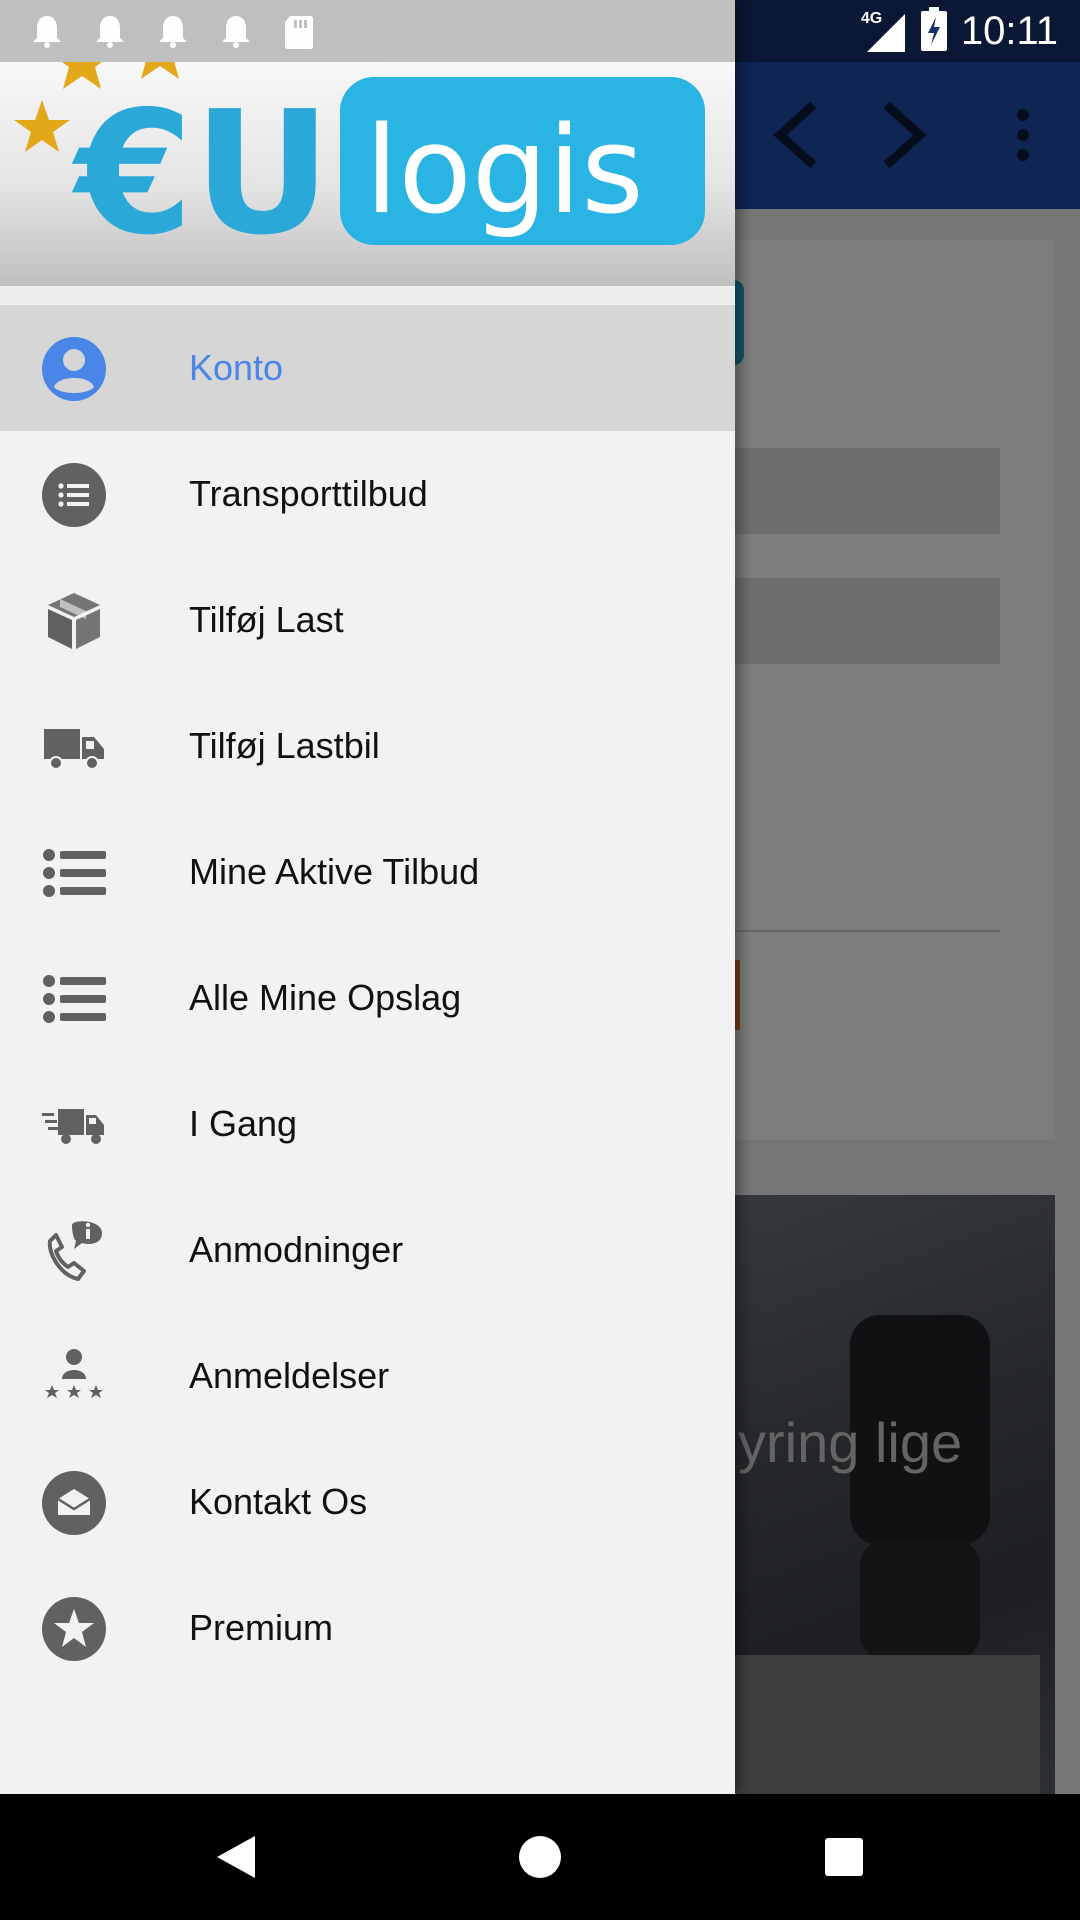 This screenshot has width=1080, height=1920. I want to click on menu-item-i-gang: I Gang, so click(367, 1124).